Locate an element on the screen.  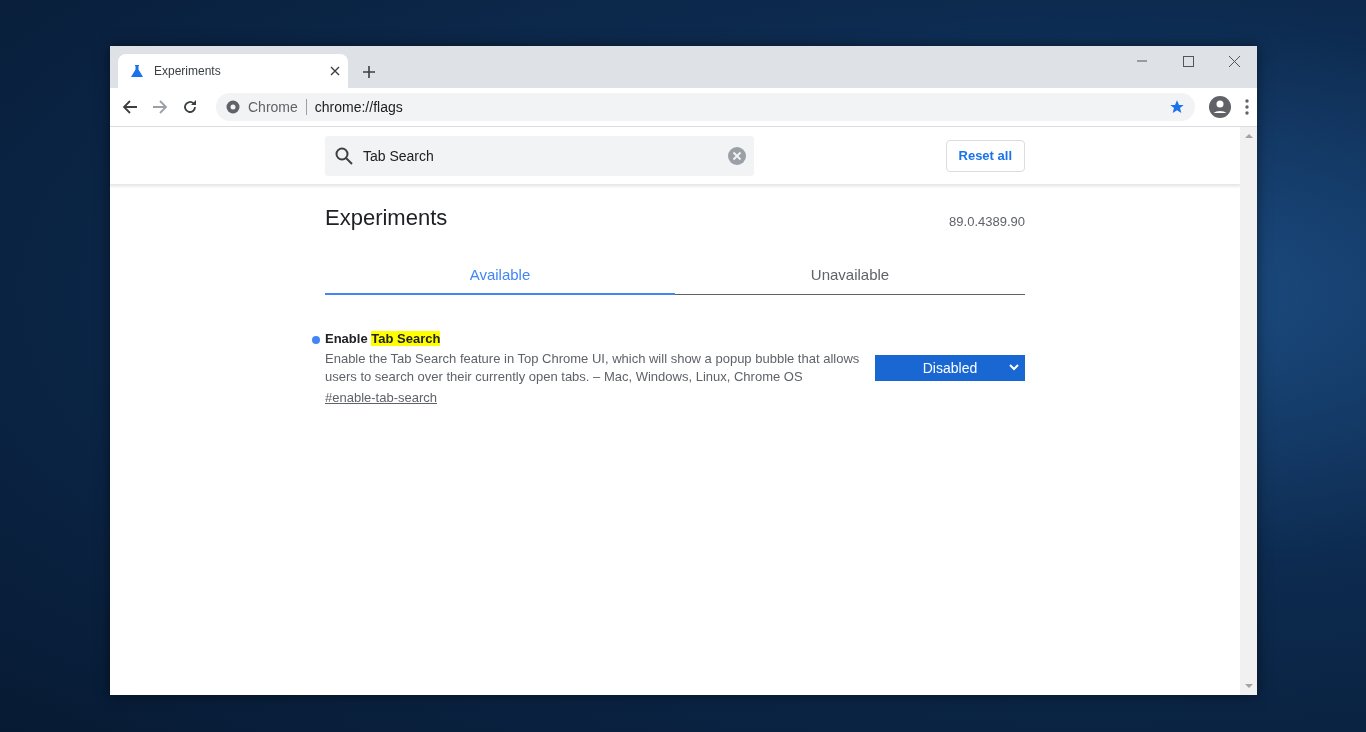
browser-tab: Experiments is located at coordinates (233, 71).